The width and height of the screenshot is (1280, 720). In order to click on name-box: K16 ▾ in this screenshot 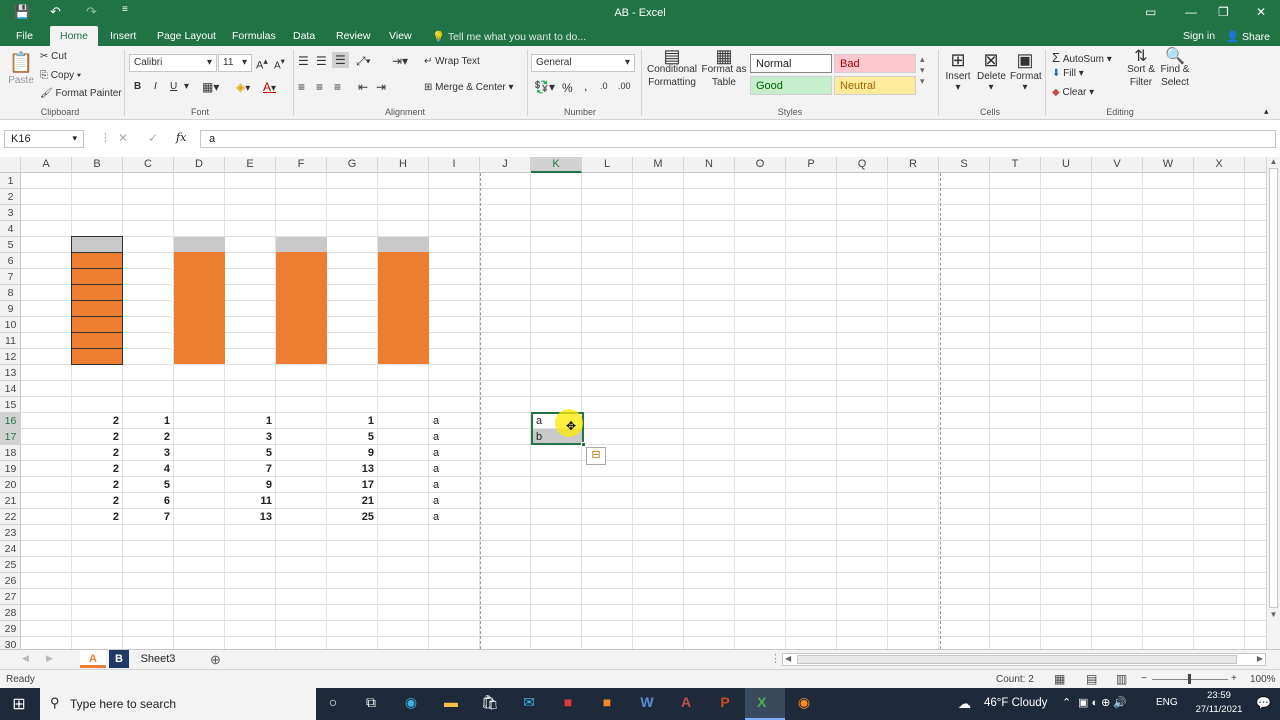, I will do `click(44, 139)`.